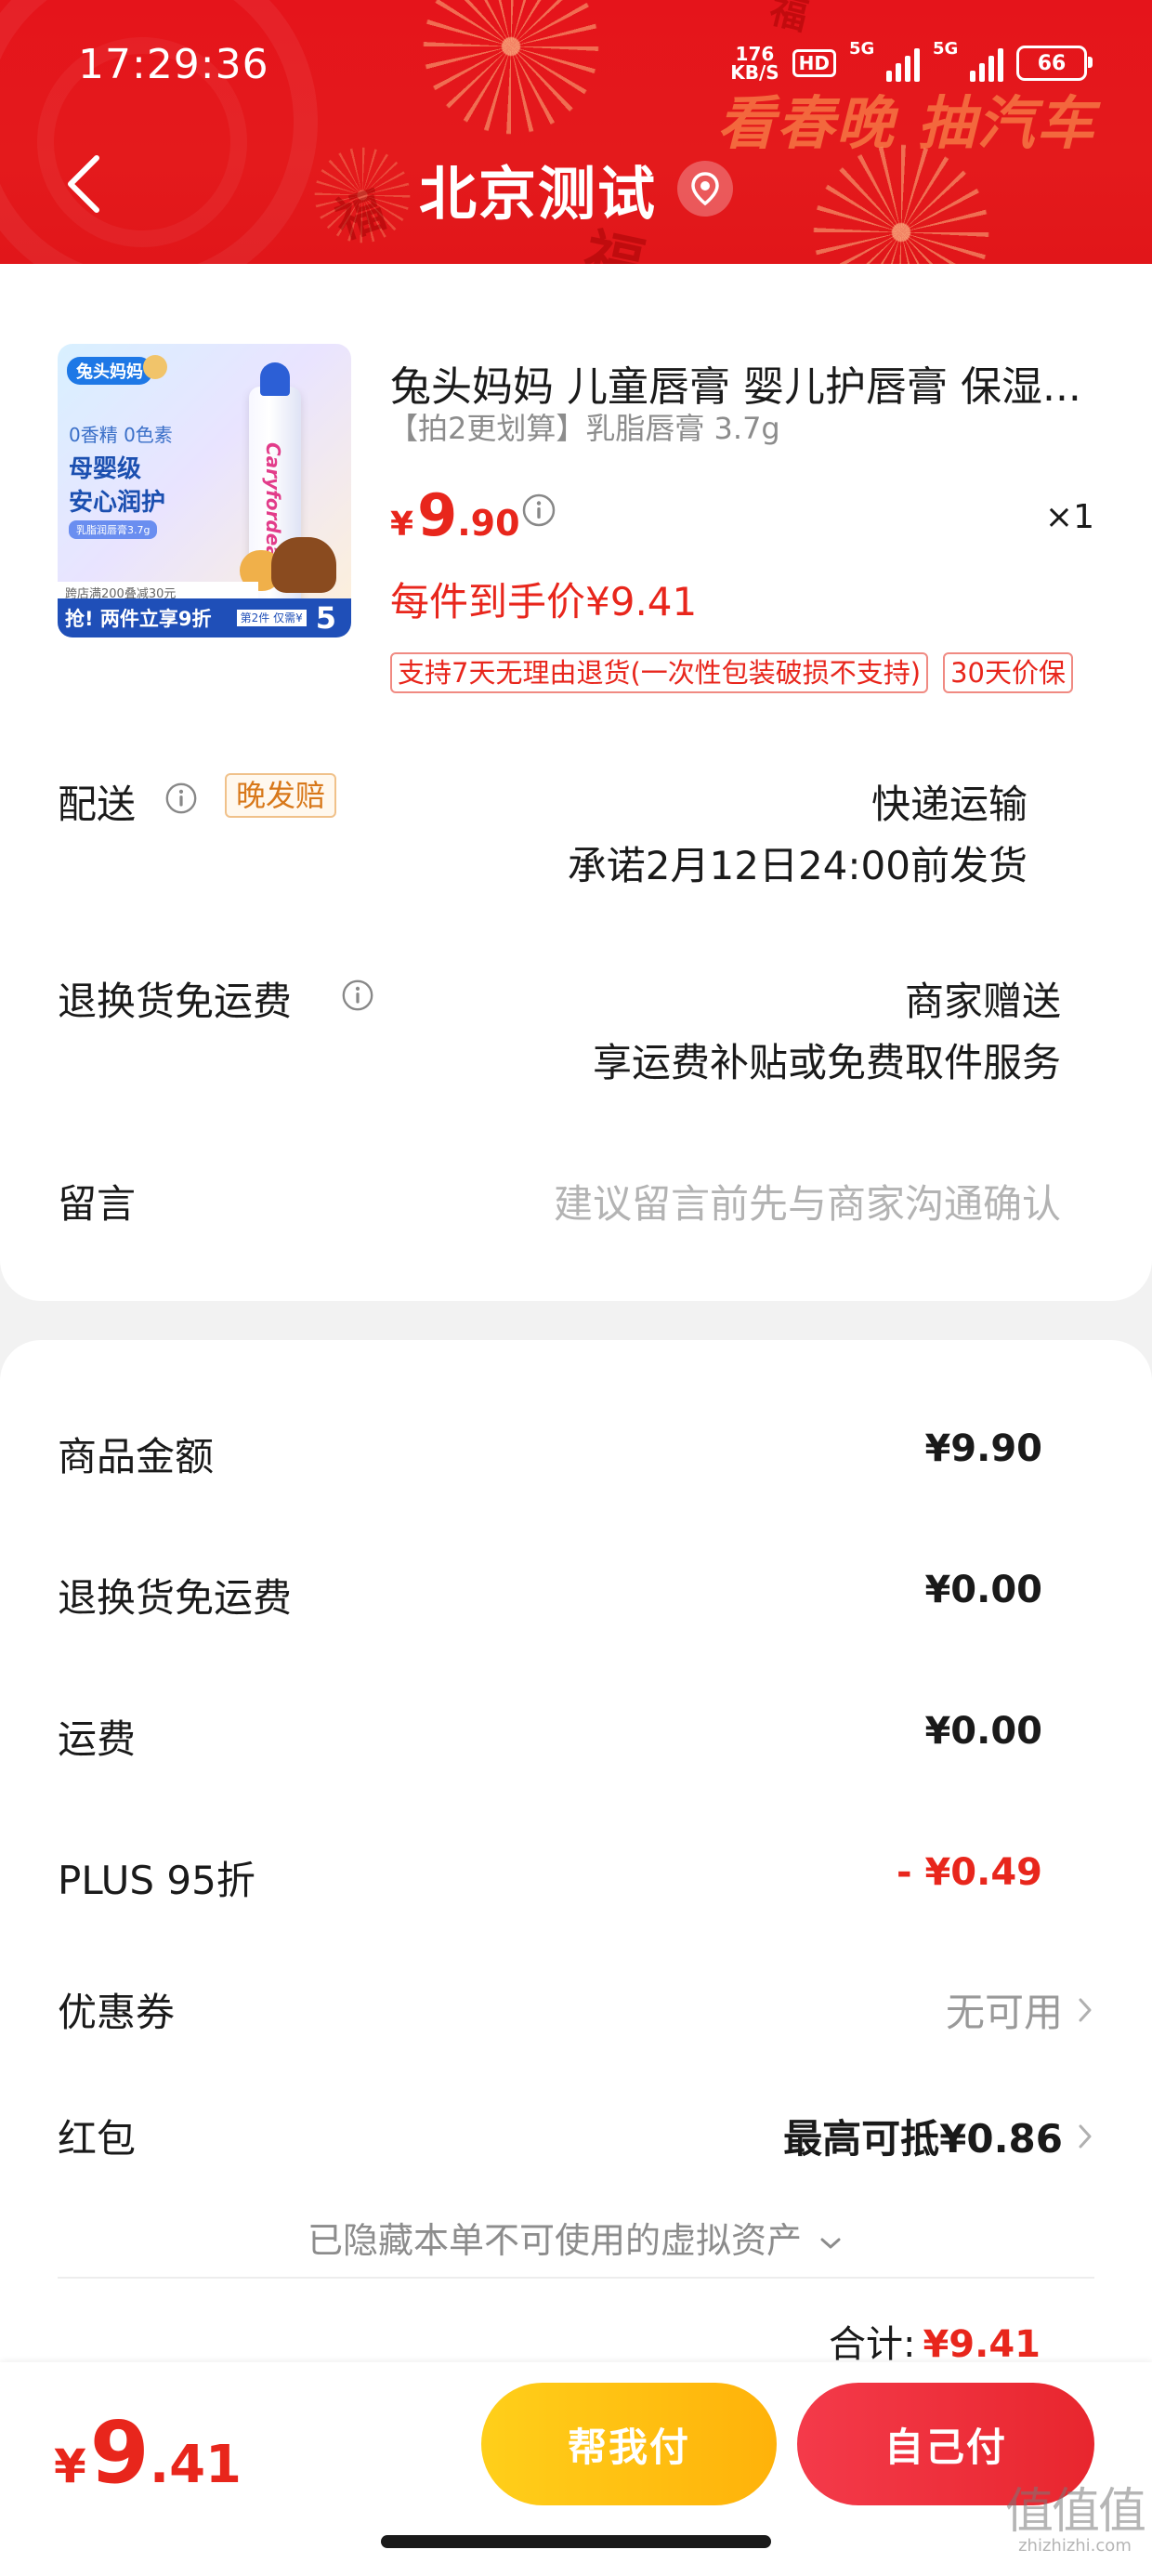 This screenshot has height=2576, width=1152. Describe the element at coordinates (755, 54) in the screenshot. I see `network-speed-value: 176` at that location.